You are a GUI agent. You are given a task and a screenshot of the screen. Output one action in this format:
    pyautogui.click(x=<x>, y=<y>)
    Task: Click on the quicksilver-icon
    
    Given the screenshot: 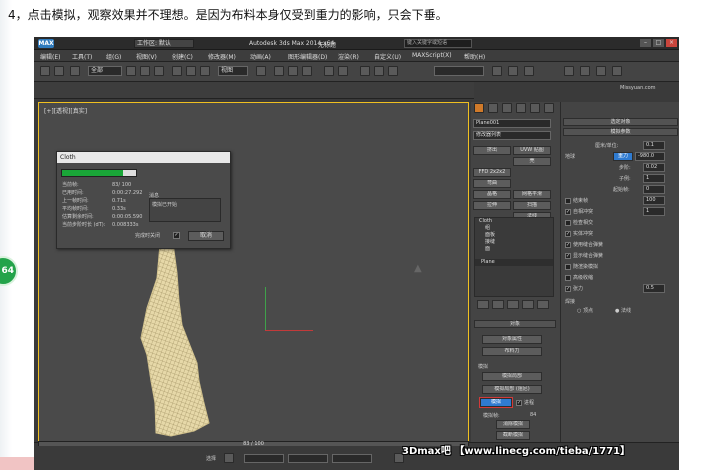 What is the action you would take?
    pyautogui.click(x=569, y=71)
    